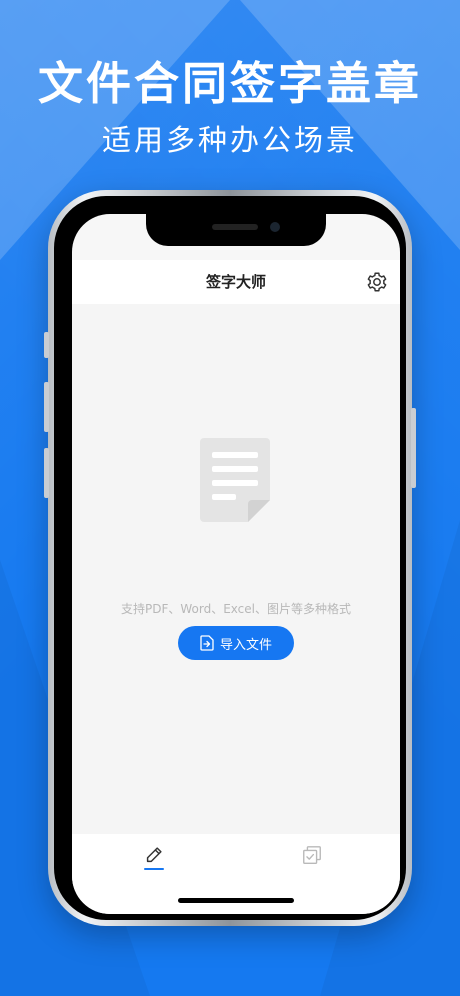 This screenshot has width=460, height=996. Describe the element at coordinates (235, 480) in the screenshot. I see `document-icon` at that location.